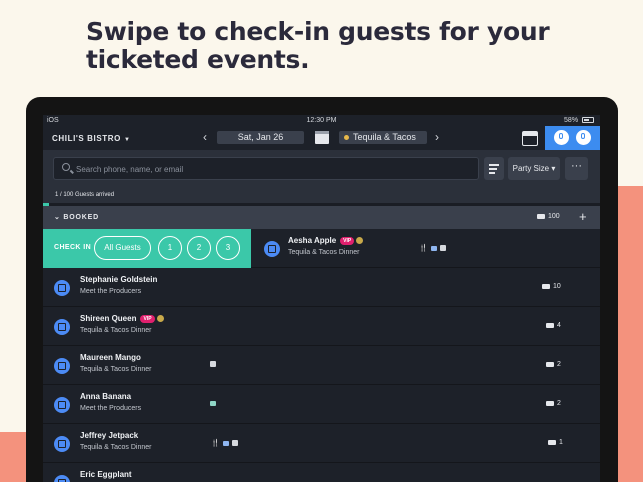 The image size is (643, 482). I want to click on chevron-right-icon: ›, so click(437, 137).